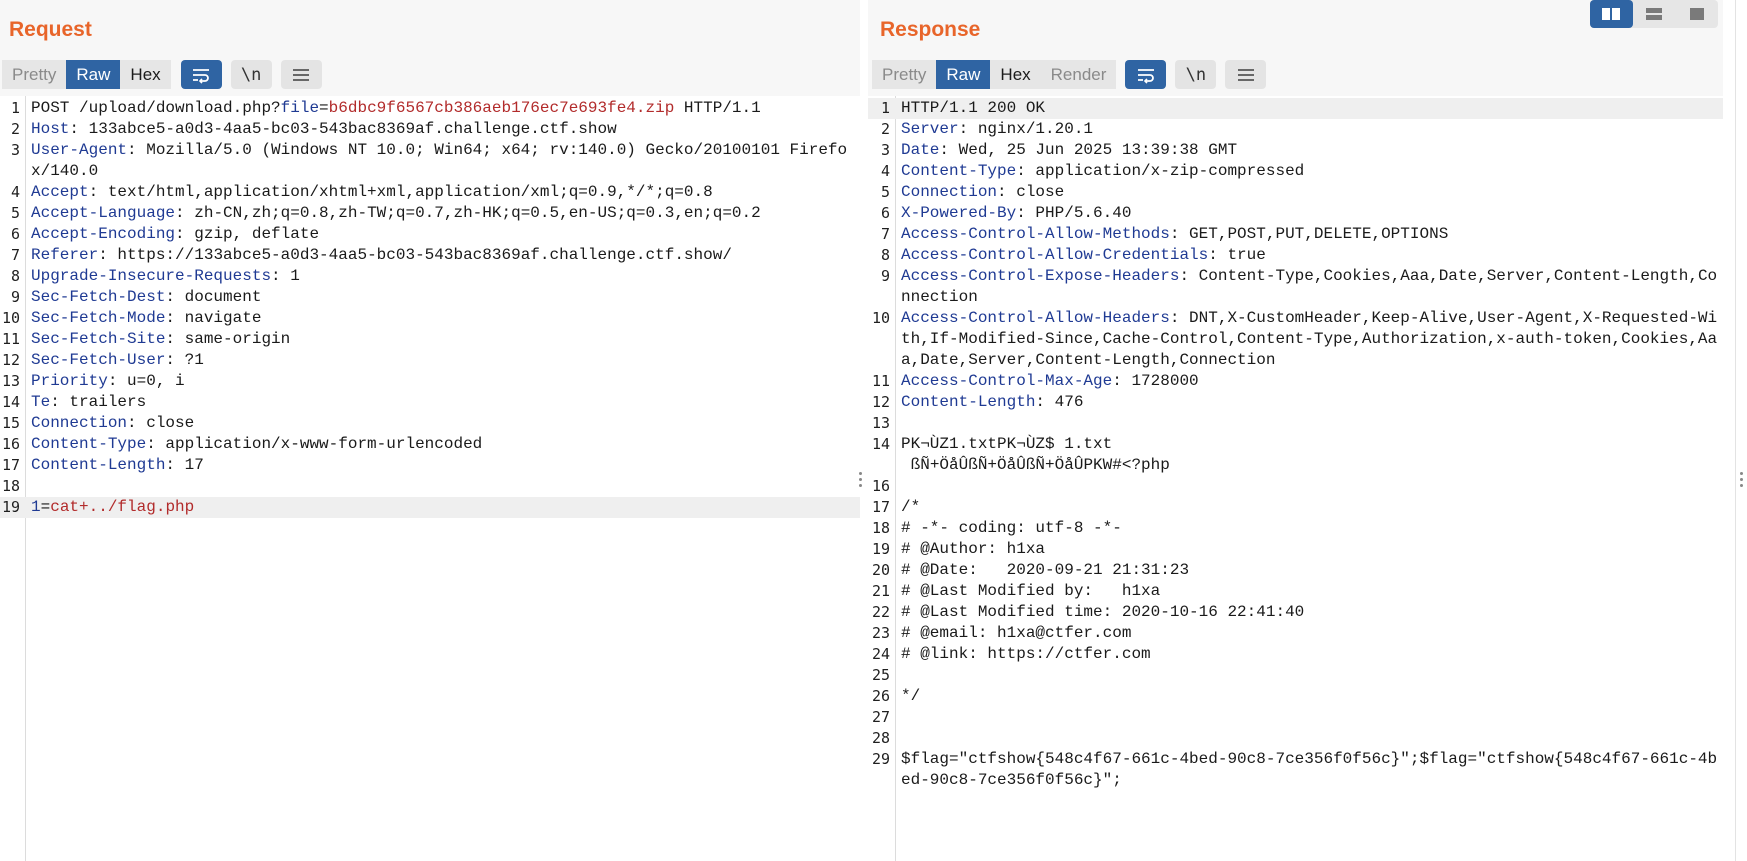 This screenshot has height=861, width=1747. I want to click on response-tab-pretty: Pretty, so click(904, 74).